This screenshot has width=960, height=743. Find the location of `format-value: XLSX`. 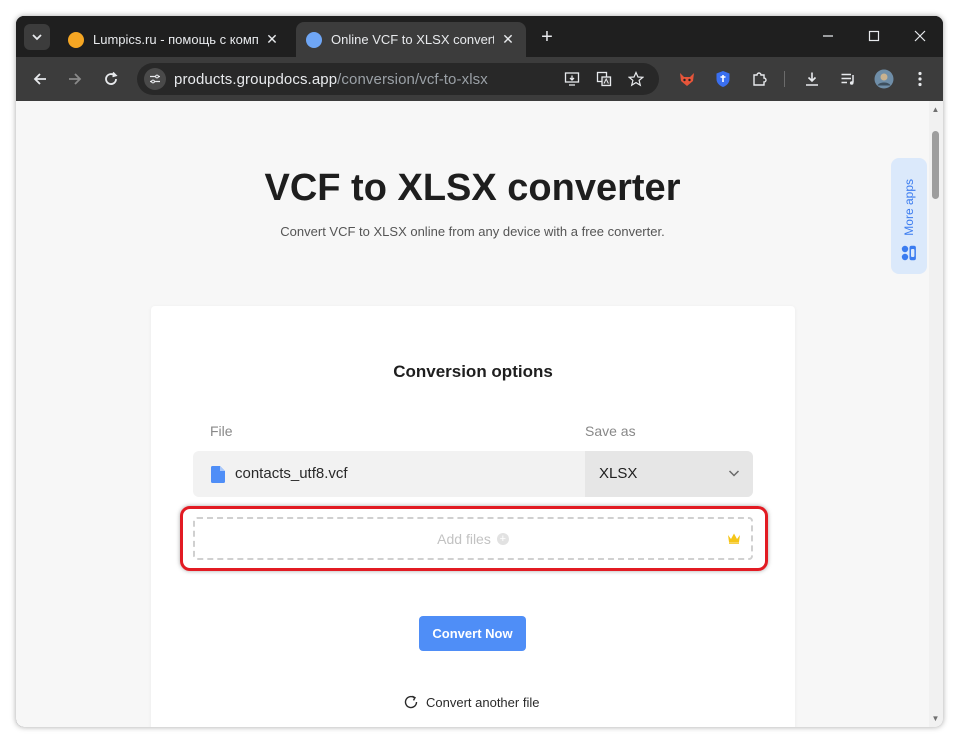

format-value: XLSX is located at coordinates (618, 473).